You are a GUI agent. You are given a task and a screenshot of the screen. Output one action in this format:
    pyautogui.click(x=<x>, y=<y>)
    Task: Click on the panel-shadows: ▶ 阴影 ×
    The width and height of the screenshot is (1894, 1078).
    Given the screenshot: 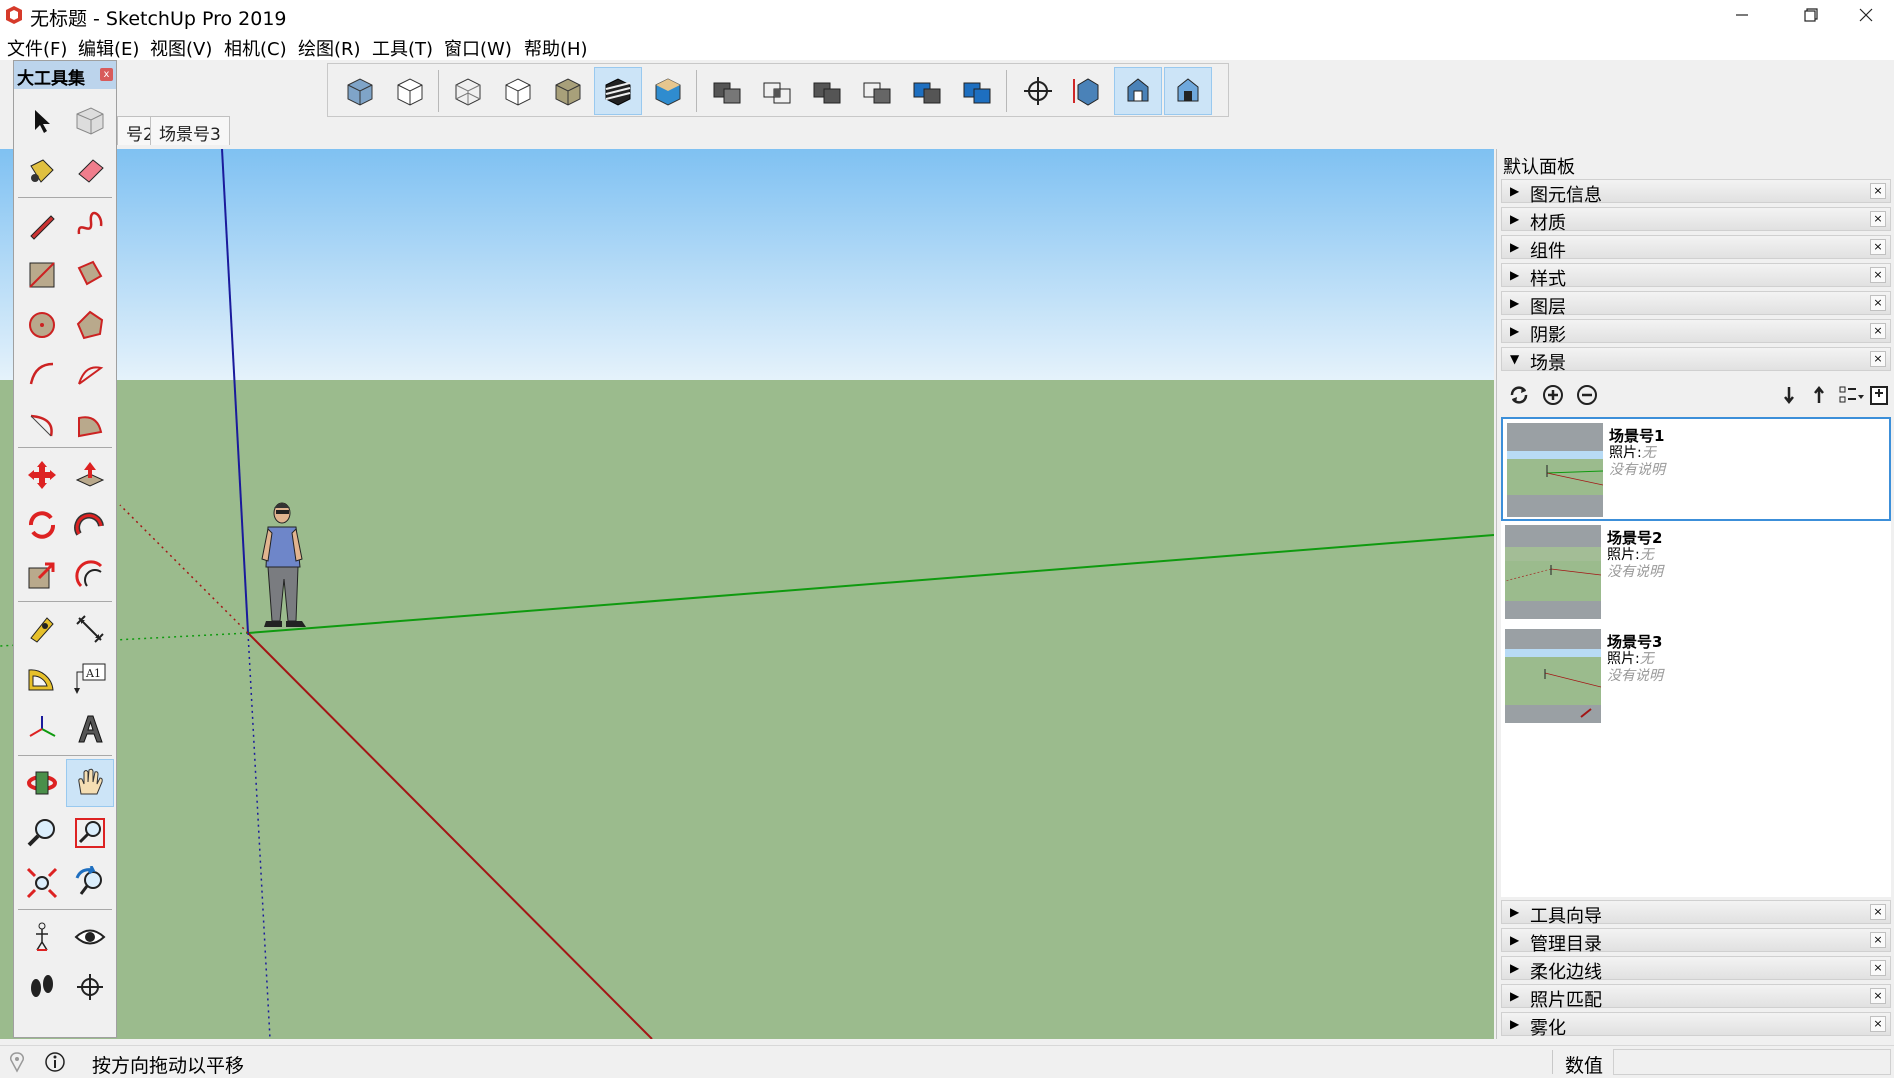 What is the action you would take?
    pyautogui.click(x=1696, y=332)
    